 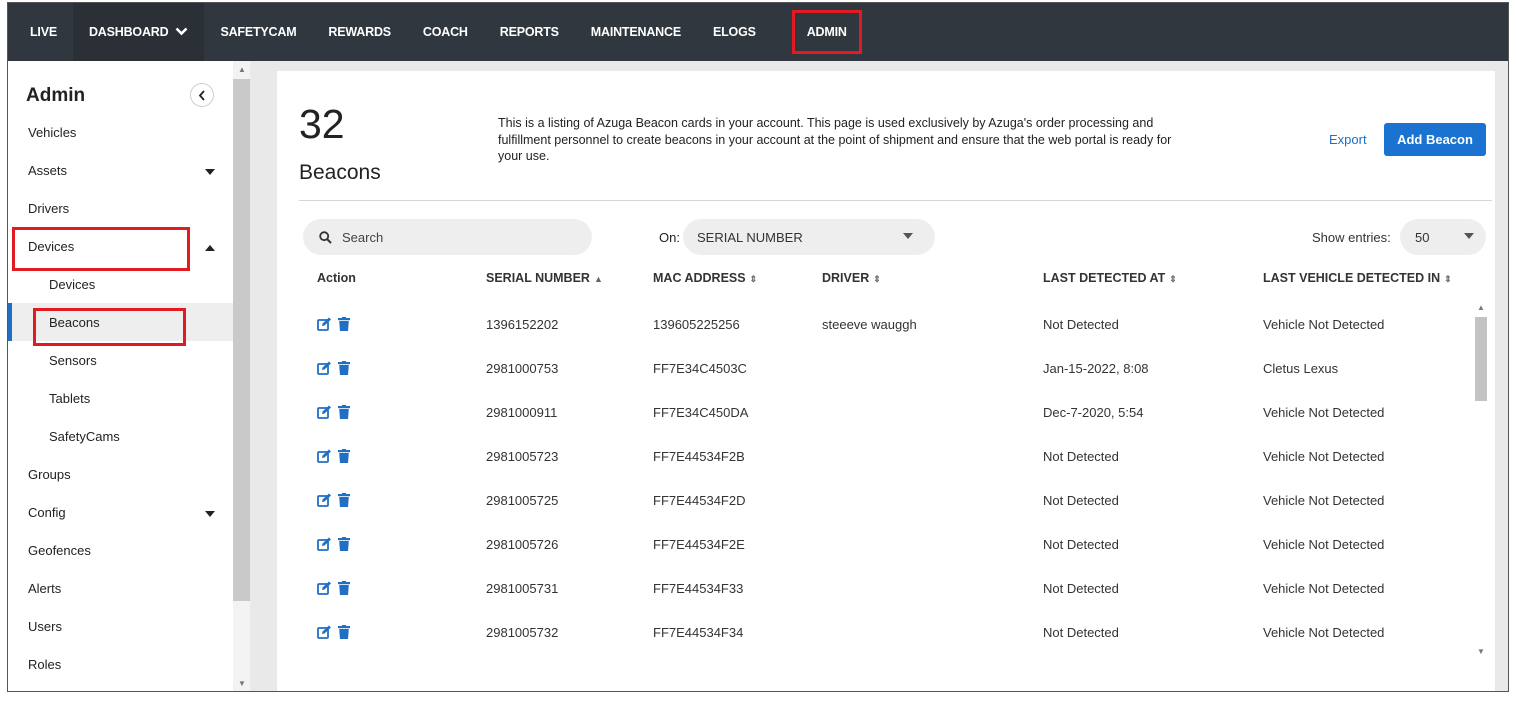 I want to click on sidebar-subitem-safetycams: SafetyCams, so click(x=120, y=436).